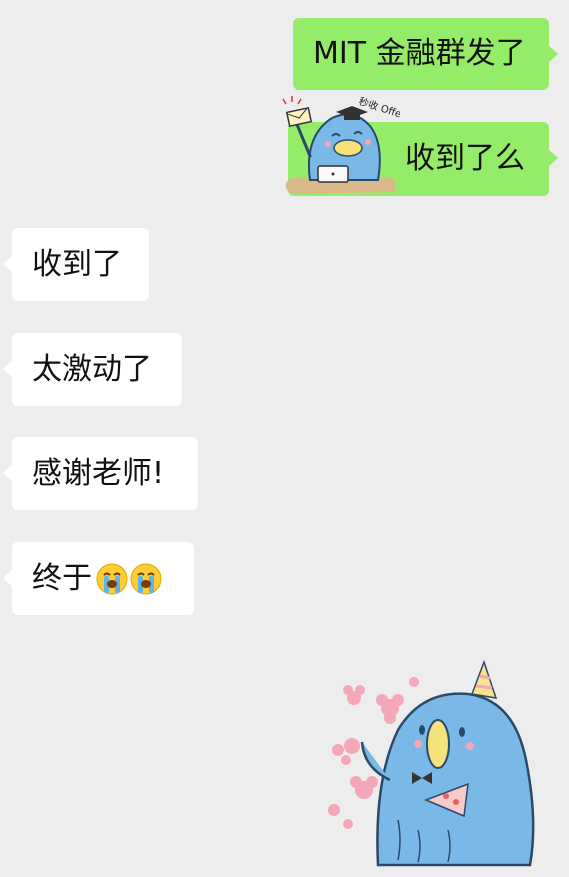  I want to click on message-text: 收到了么, so click(465, 158).